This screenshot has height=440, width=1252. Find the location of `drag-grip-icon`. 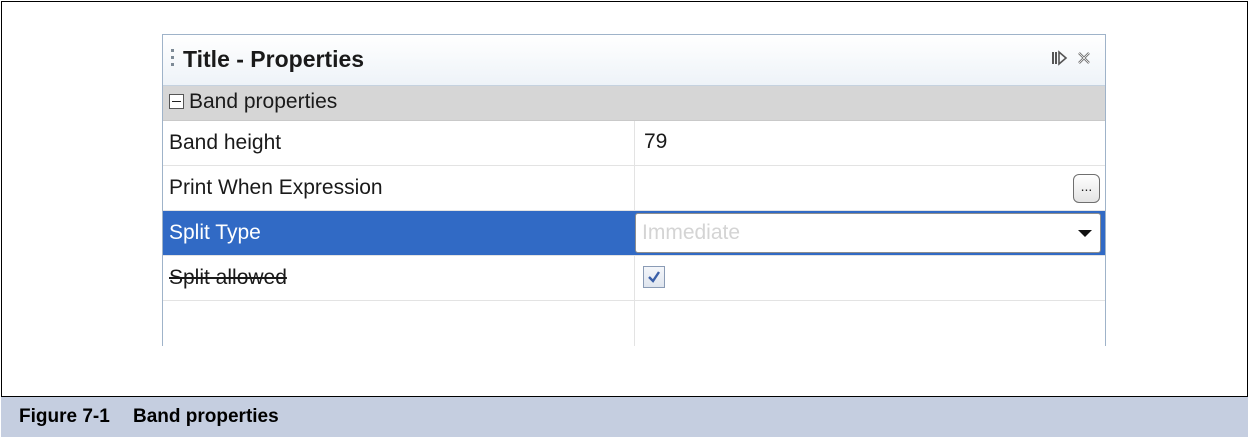

drag-grip-icon is located at coordinates (173, 60).